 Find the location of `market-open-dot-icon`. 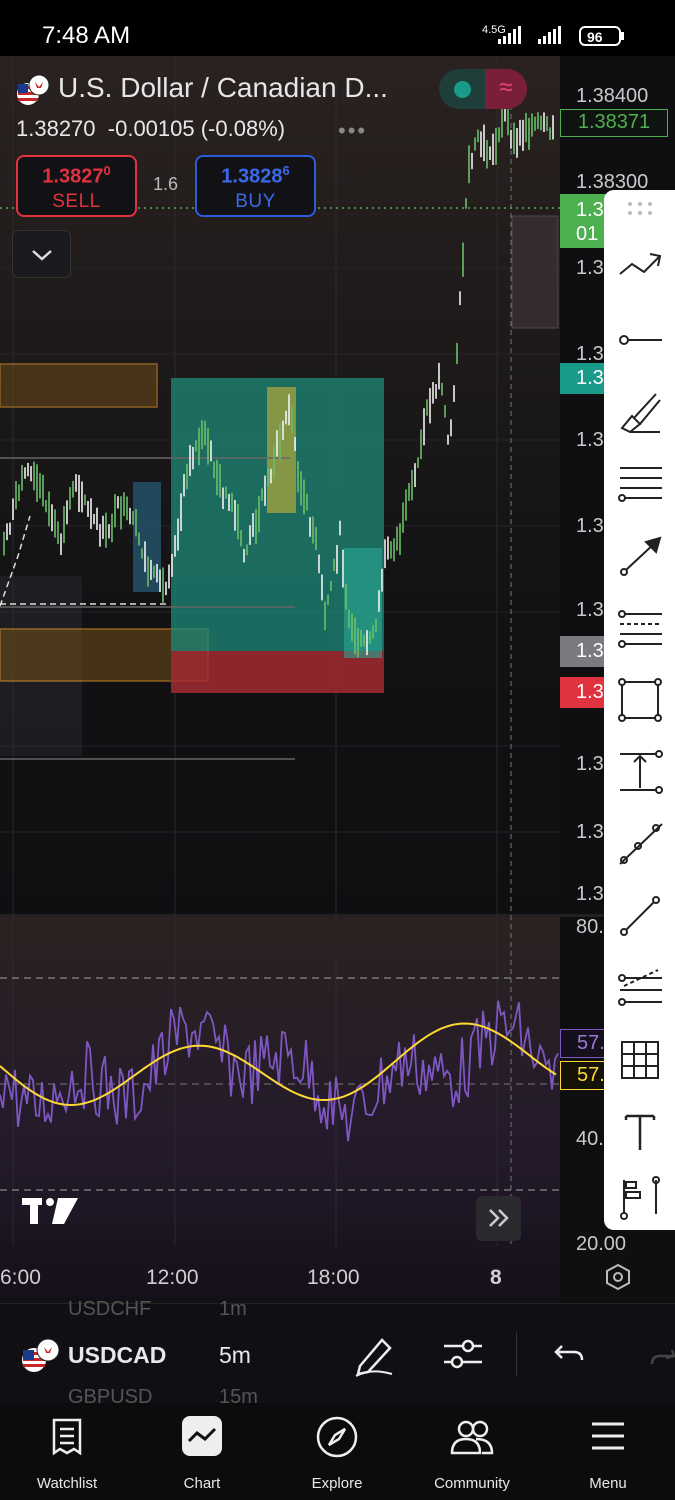

market-open-dot-icon is located at coordinates (462, 89).